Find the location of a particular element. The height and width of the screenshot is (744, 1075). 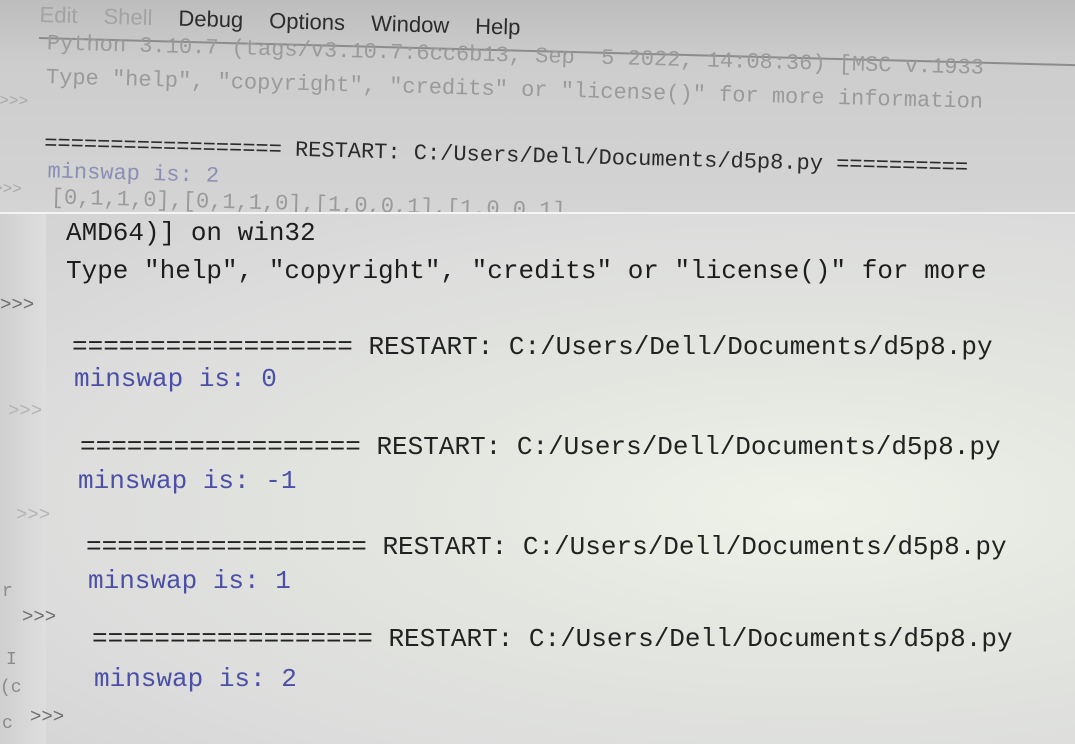

menu-debug: Debug is located at coordinates (210, 20).